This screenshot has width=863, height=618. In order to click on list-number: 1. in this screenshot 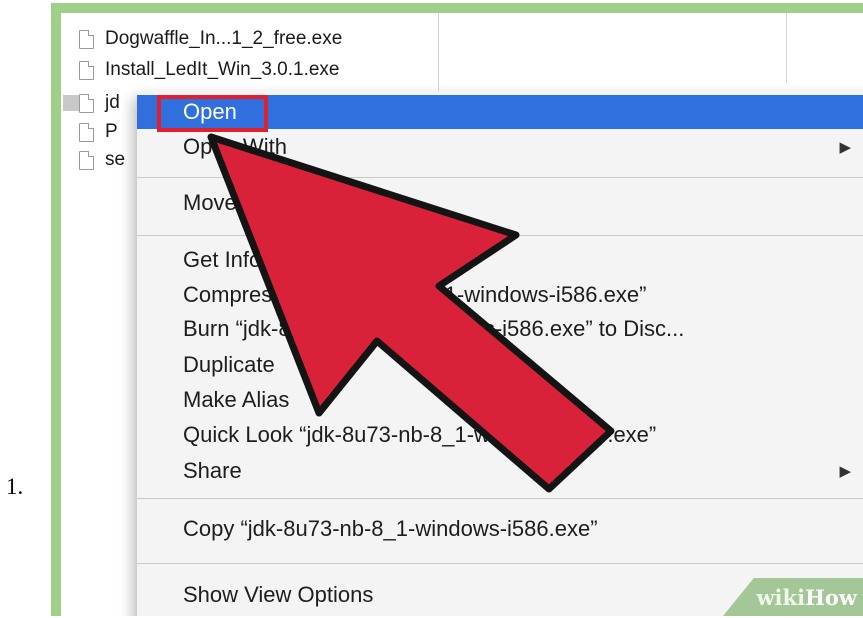, I will do `click(15, 486)`.